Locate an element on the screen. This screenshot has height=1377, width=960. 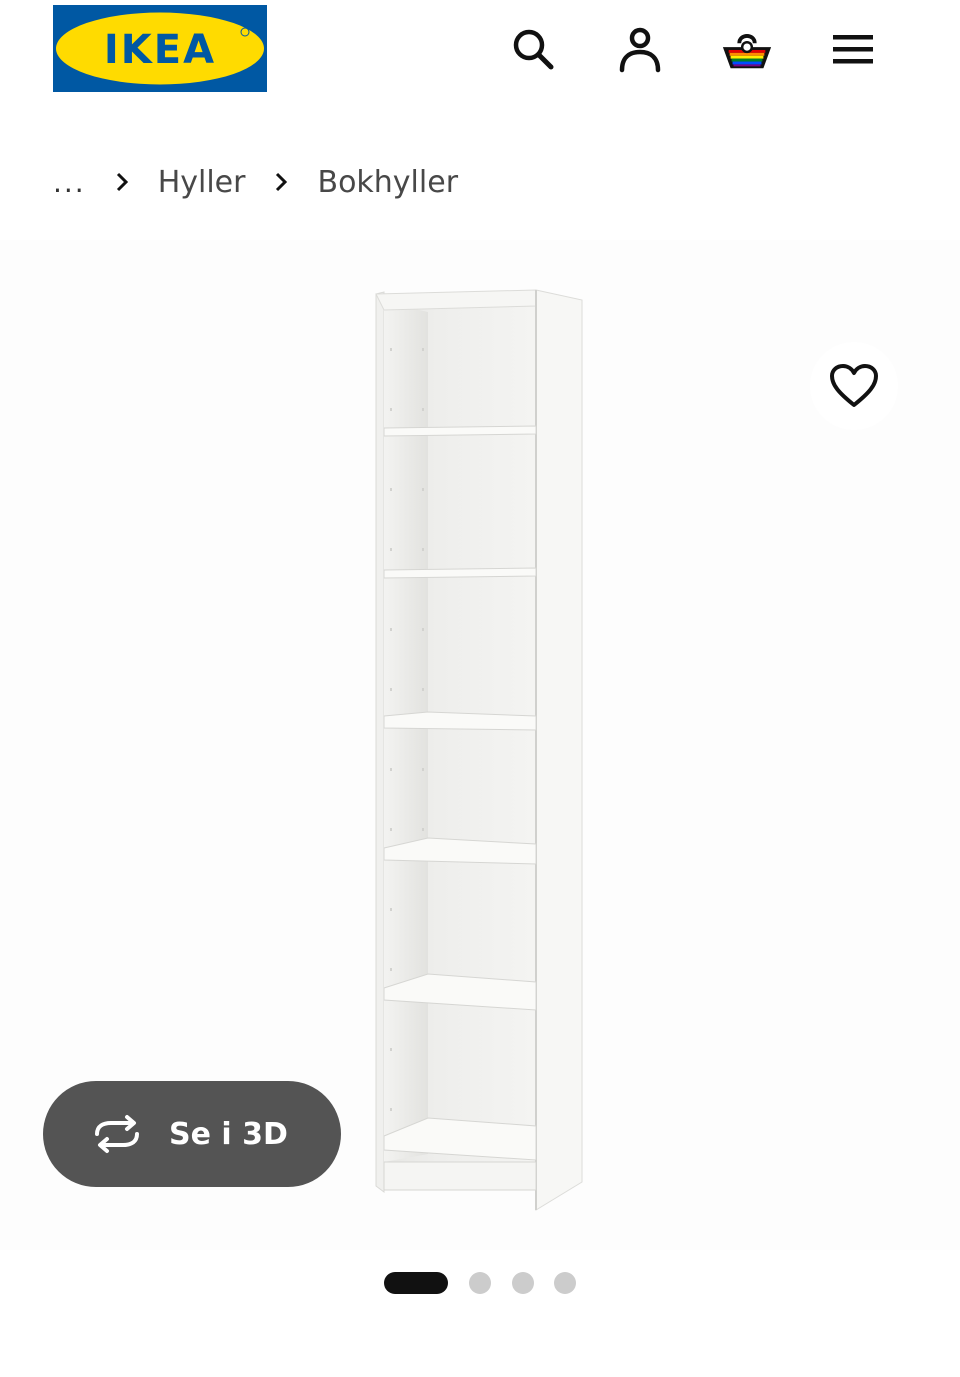
shopping-basket-icon is located at coordinates (747, 49).